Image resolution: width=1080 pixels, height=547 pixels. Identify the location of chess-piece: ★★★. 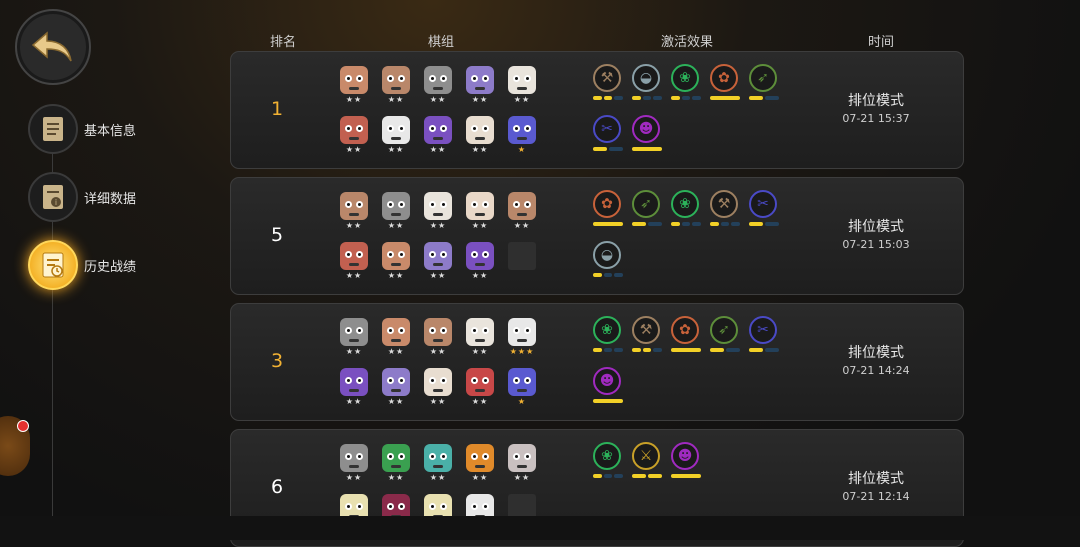
(522, 337).